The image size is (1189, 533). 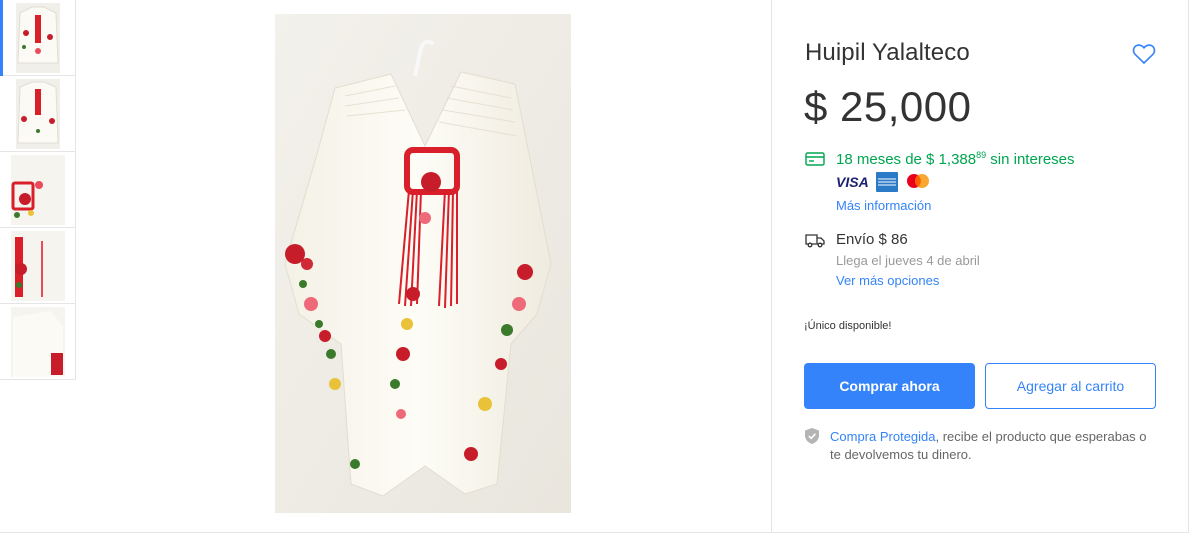 I want to click on protected-purchase-link: Compra Protegida, so click(x=883, y=436).